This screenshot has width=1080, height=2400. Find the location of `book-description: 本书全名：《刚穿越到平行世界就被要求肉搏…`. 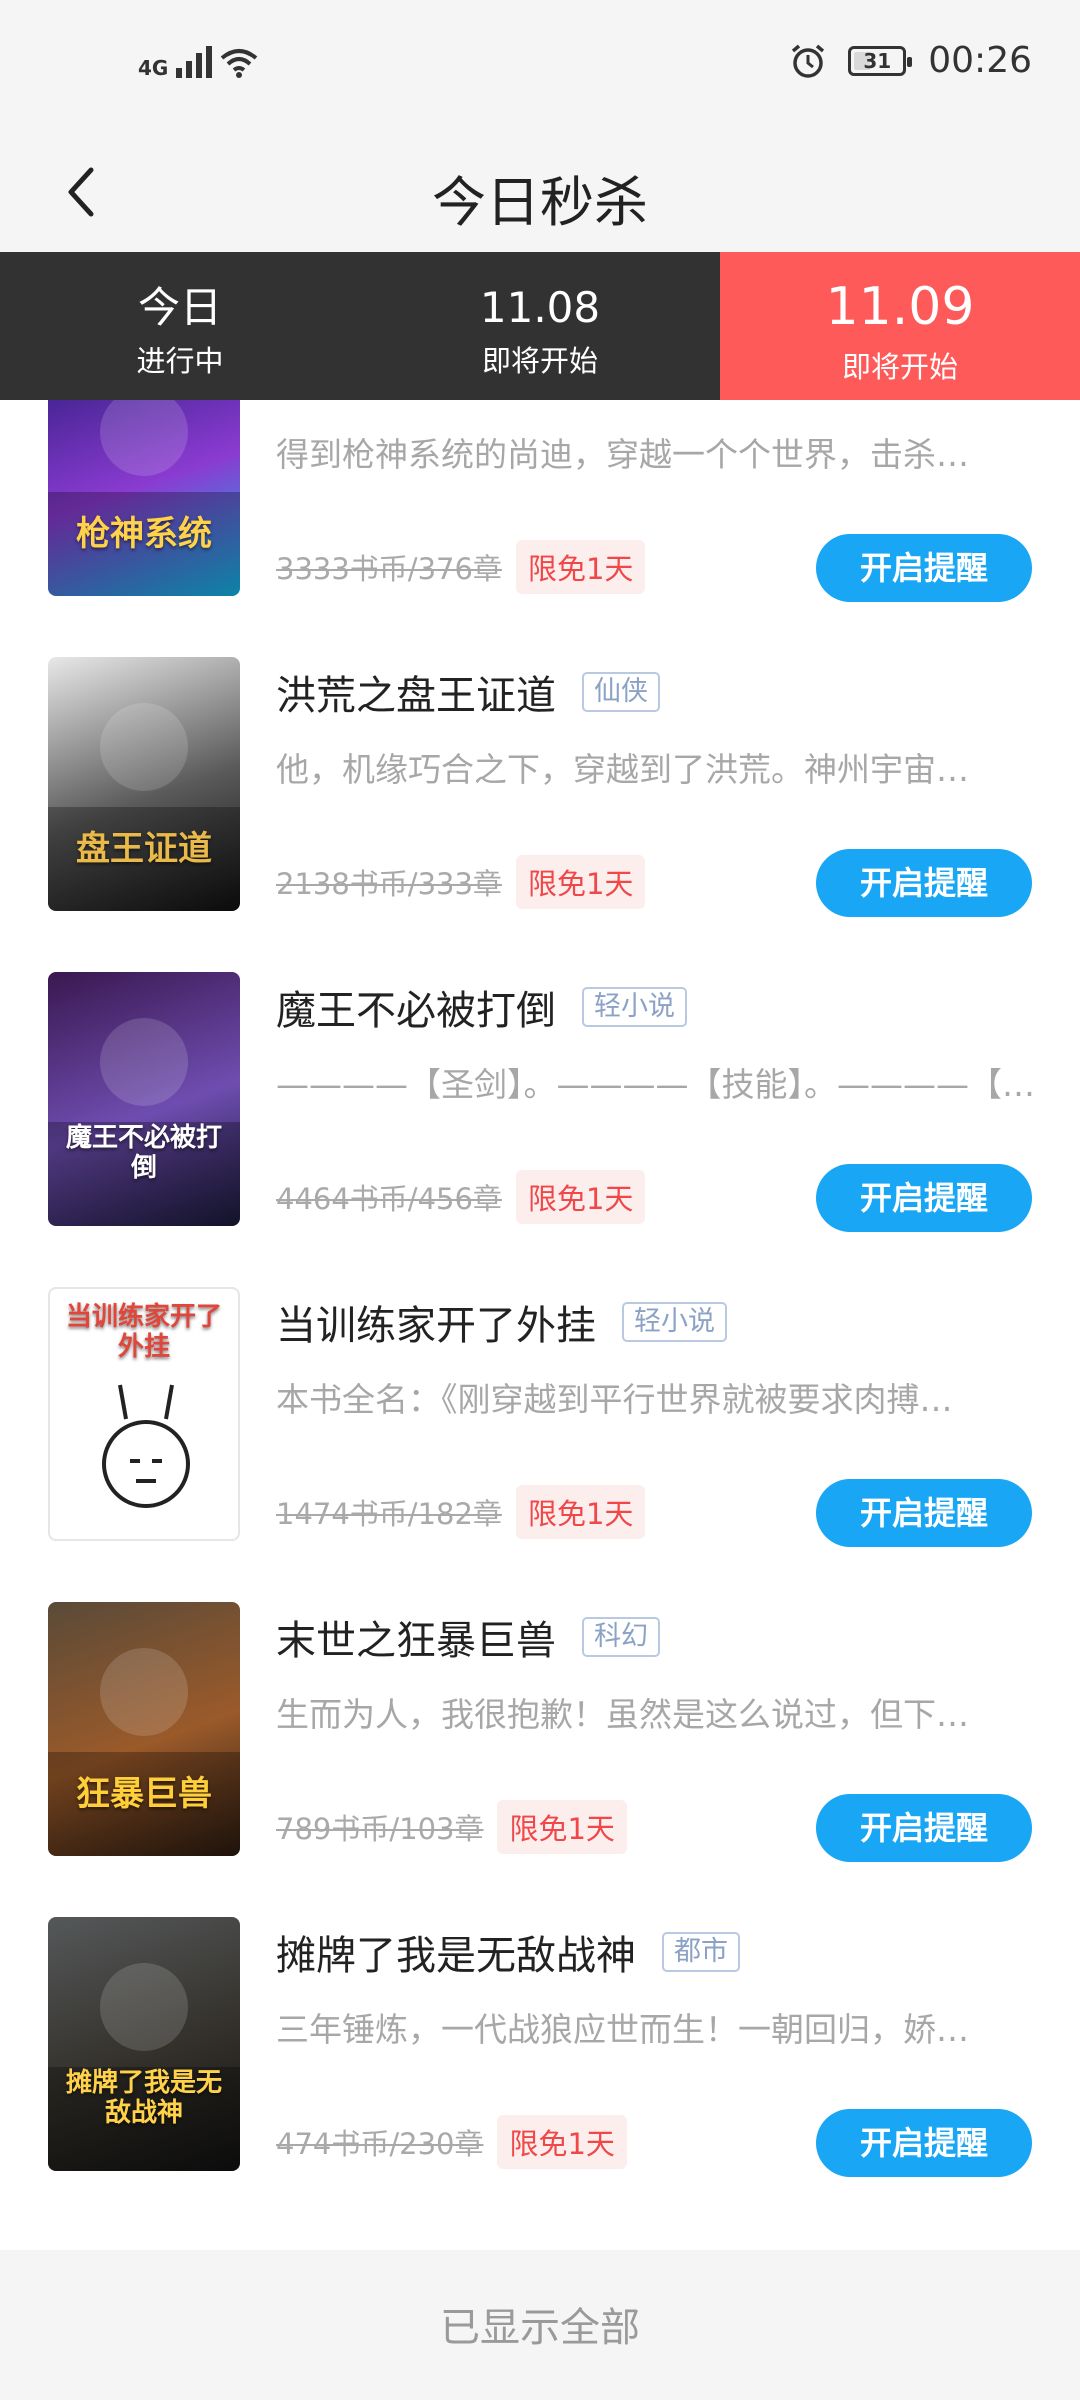

book-description: 本书全名：《刚穿越到平行世界就被要求肉搏… is located at coordinates (614, 1399).